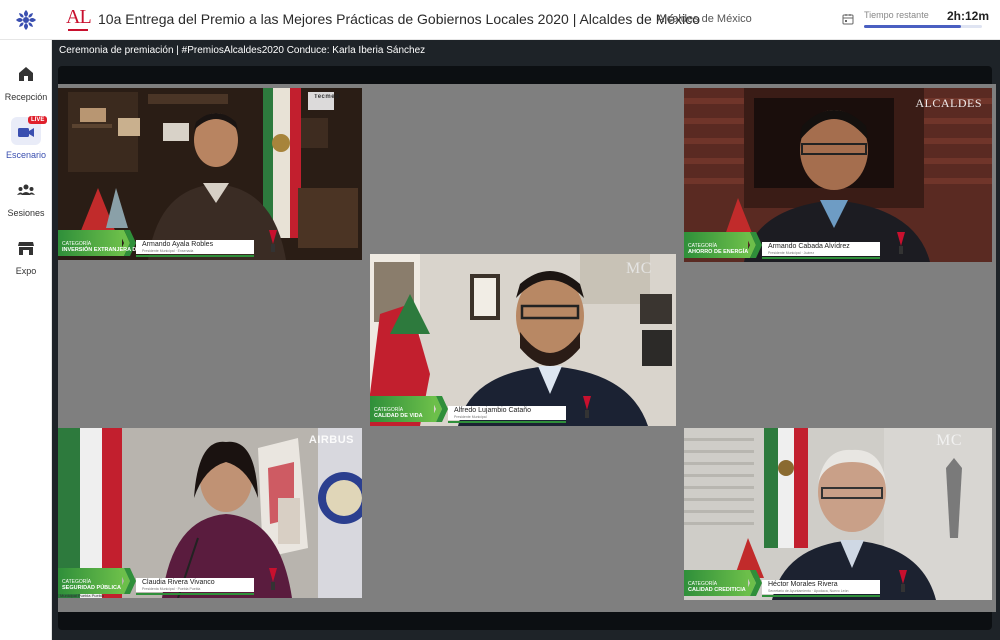 This screenshot has width=1000, height=640. I want to click on sidebar-item-label: Expo, so click(26, 271).